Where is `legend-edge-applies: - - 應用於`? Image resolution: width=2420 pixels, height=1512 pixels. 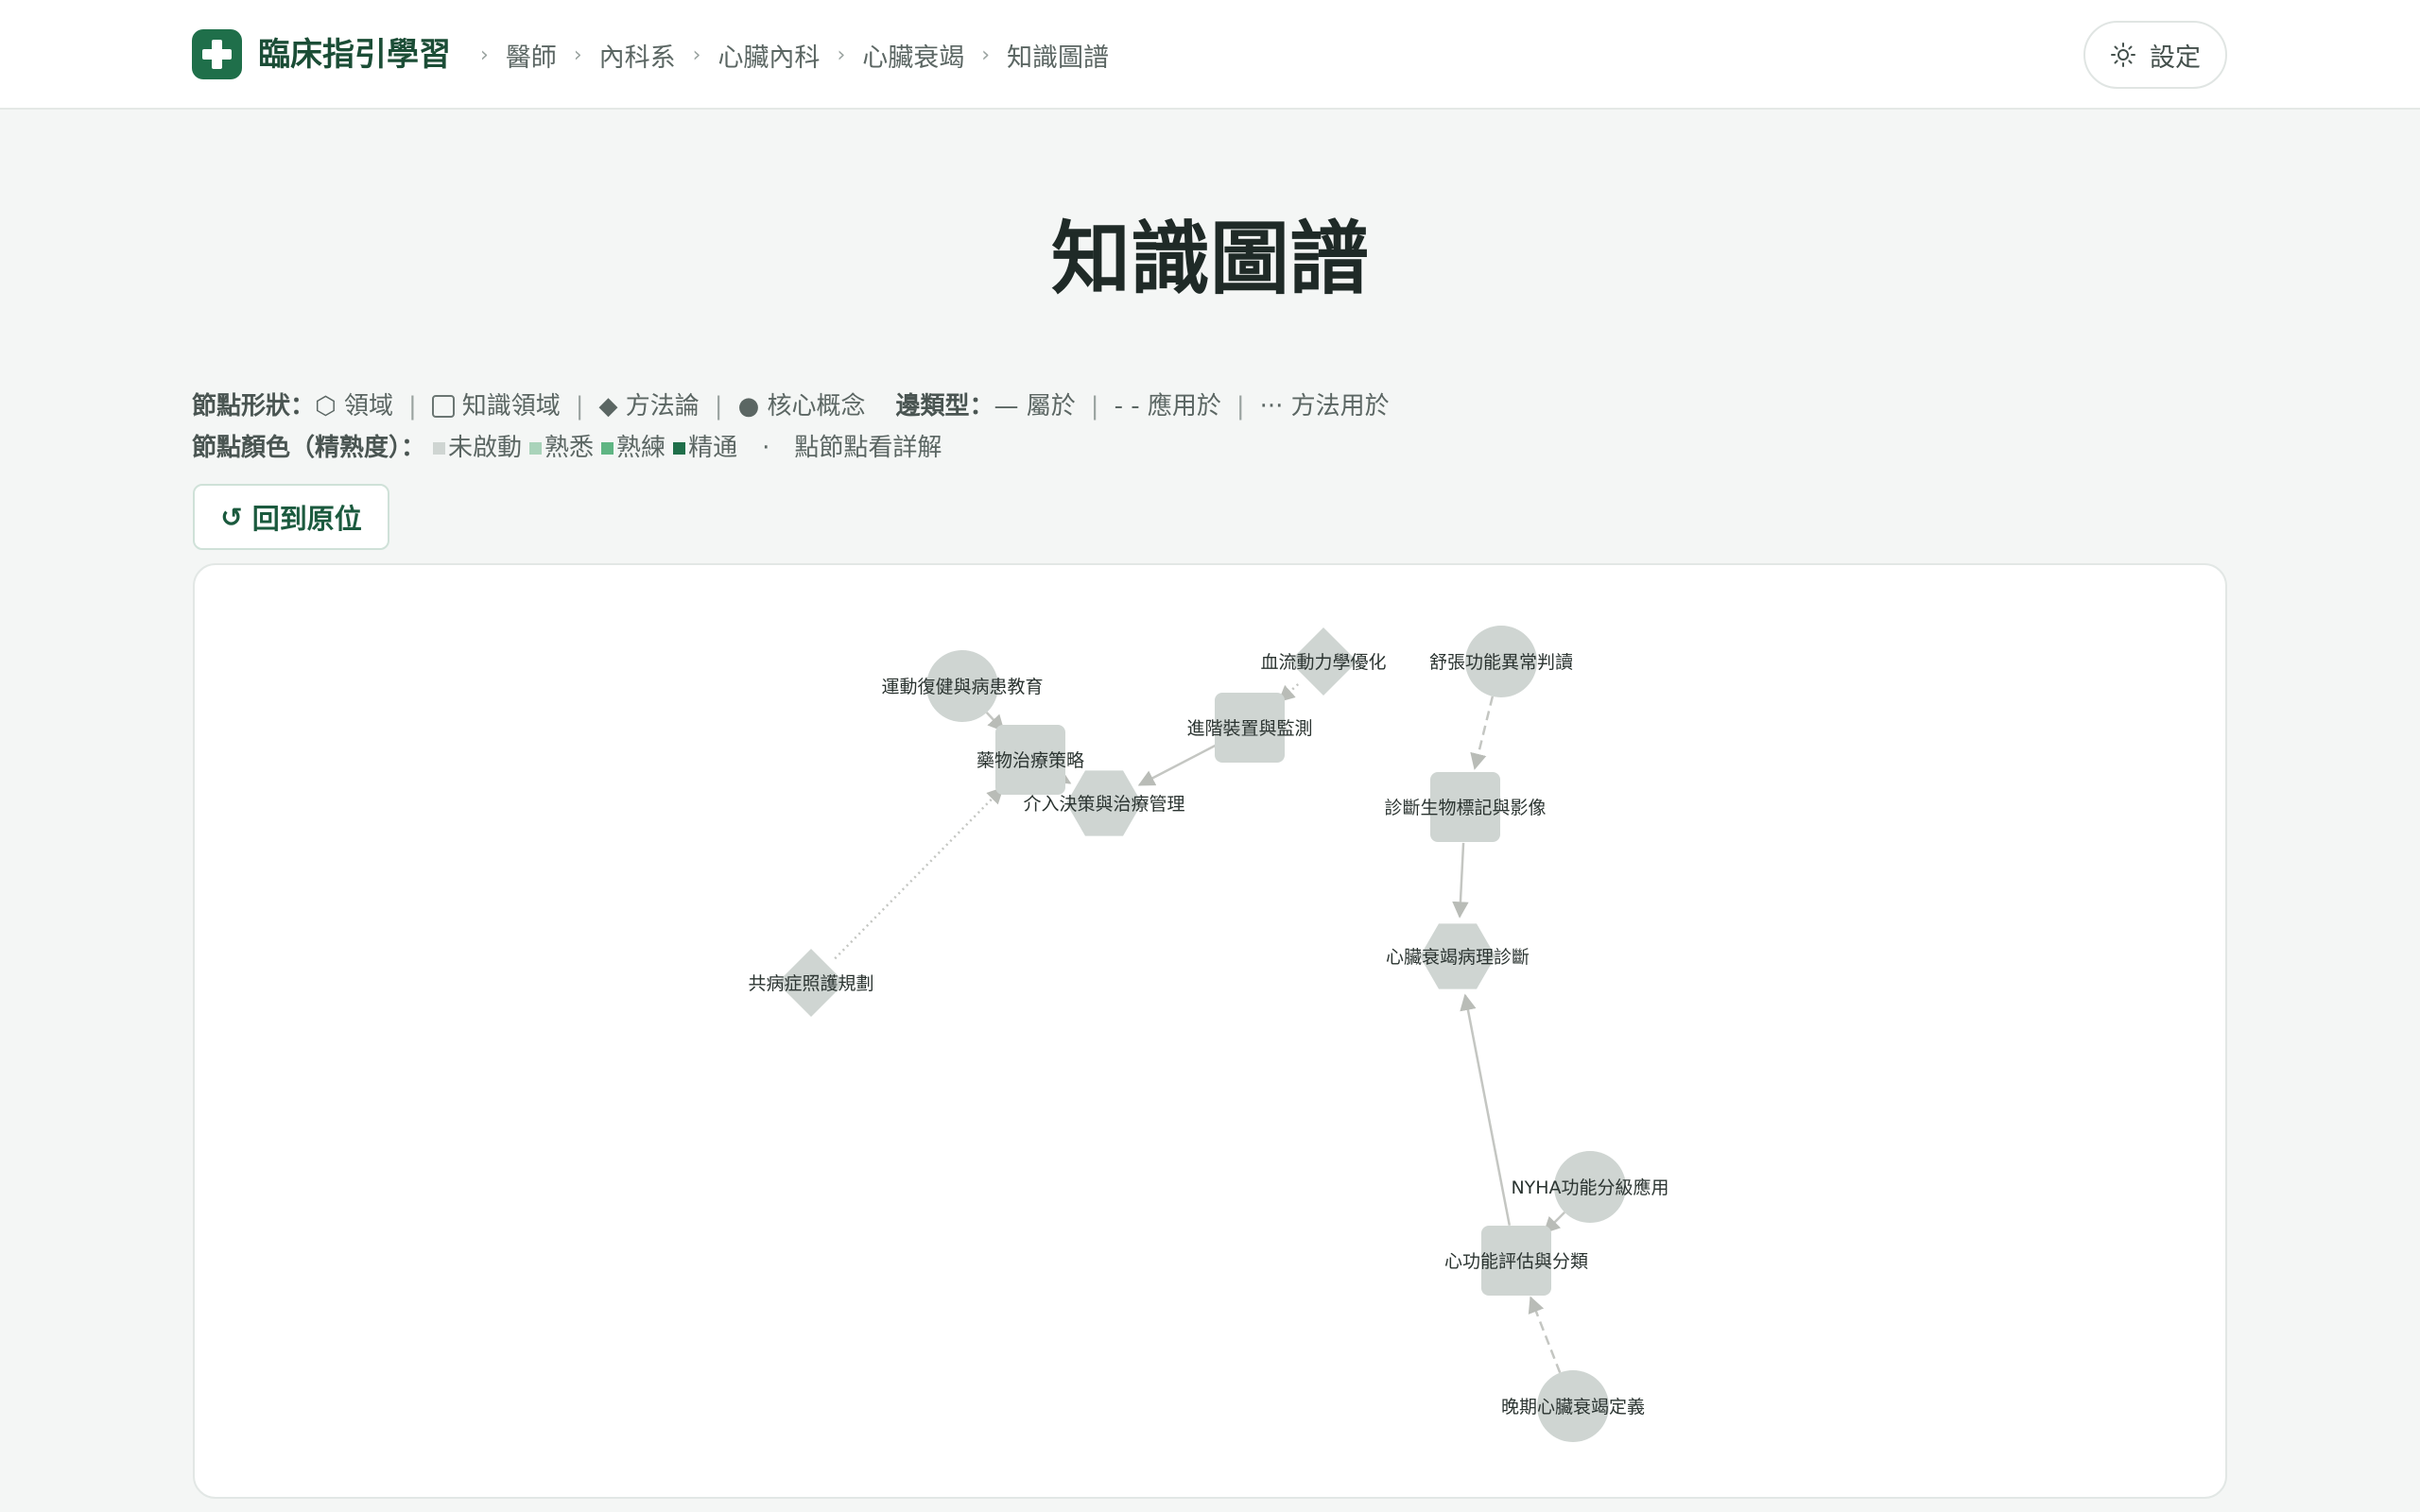 legend-edge-applies: - - 應用於 is located at coordinates (1167, 406).